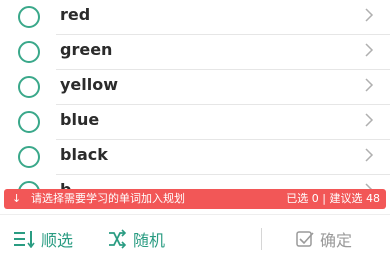  I want to click on list-item: green, so click(195, 52).